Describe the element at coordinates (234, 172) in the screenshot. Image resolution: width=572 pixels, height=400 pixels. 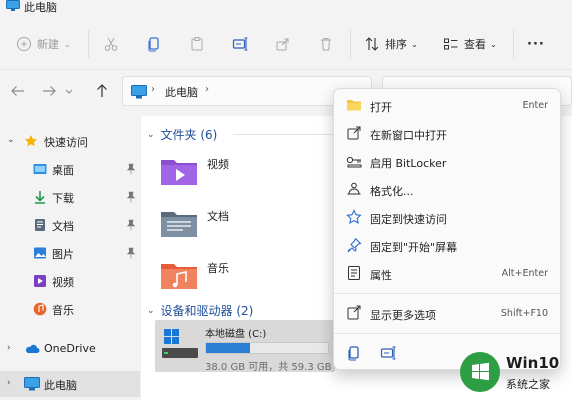
I see `folder-item-videos: 视频` at that location.